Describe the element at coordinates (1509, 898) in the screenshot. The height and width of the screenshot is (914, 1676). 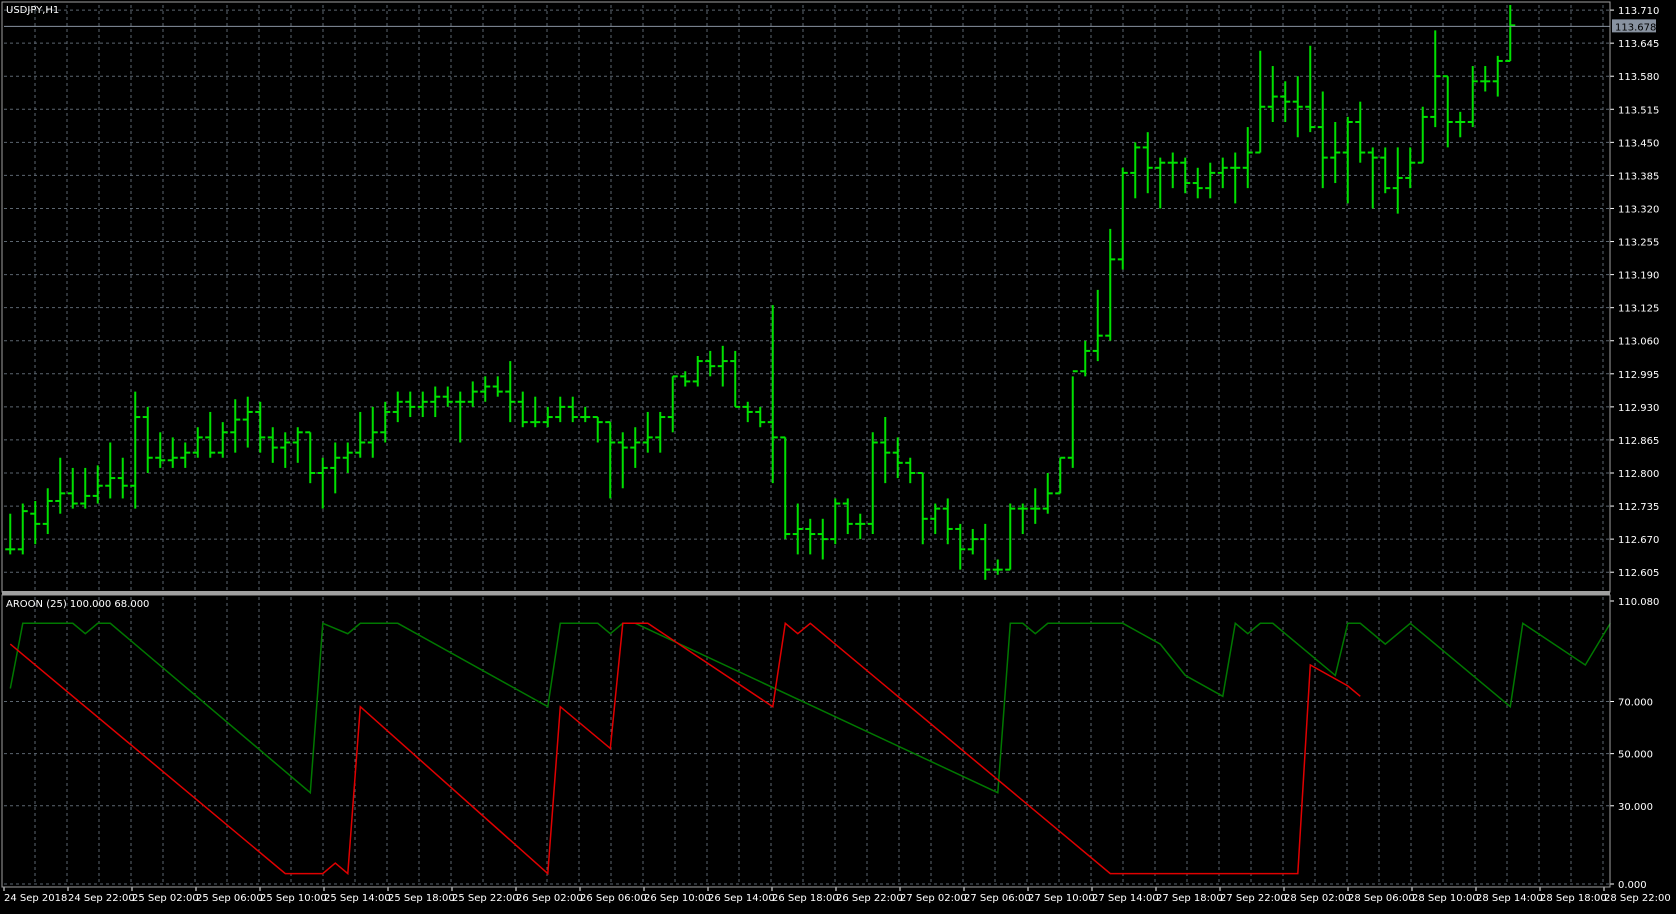
I see `time-axis-label: 28 Sep 14:00` at that location.